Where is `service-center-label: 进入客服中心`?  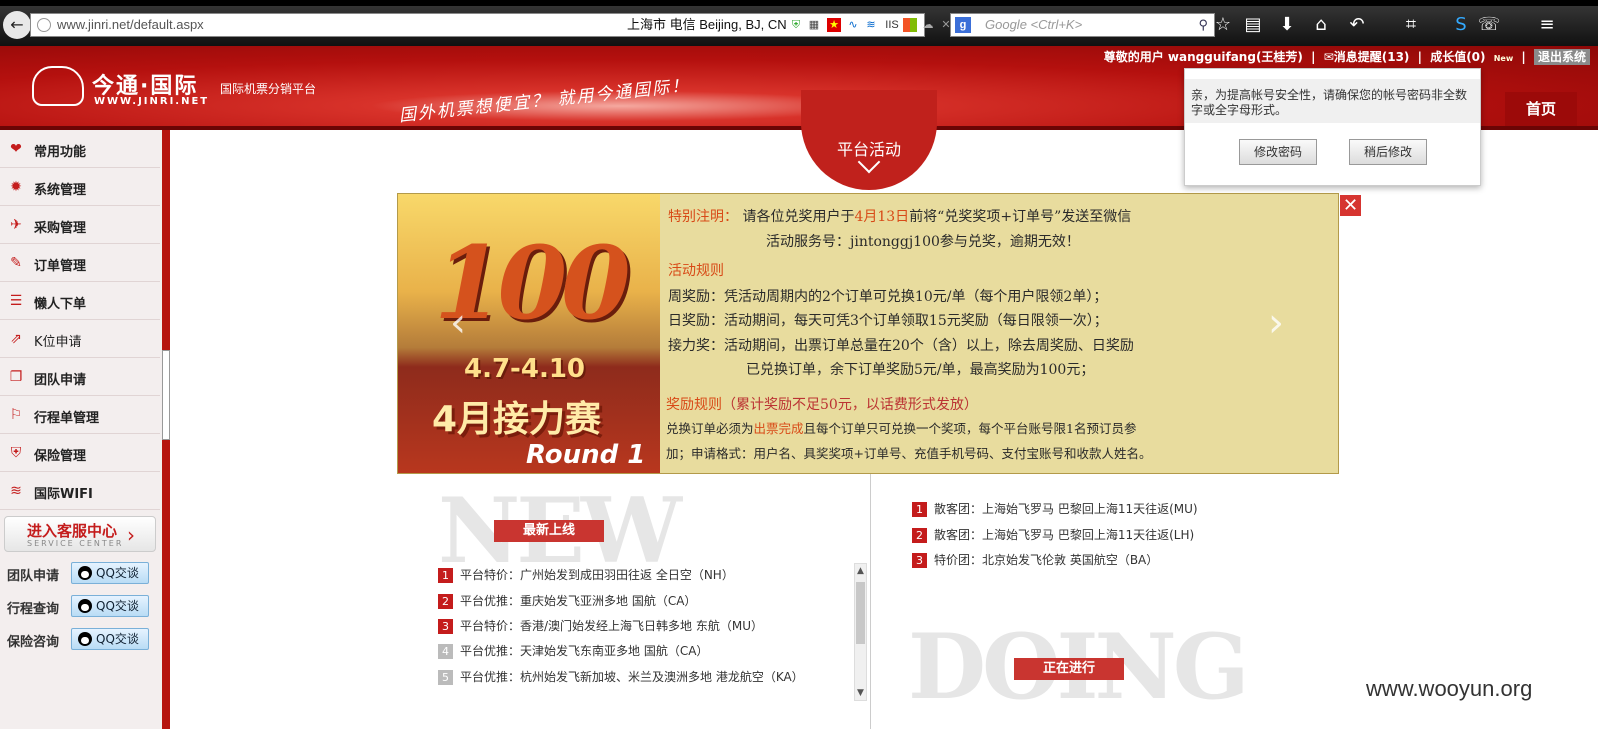 service-center-label: 进入客服中心 is located at coordinates (72, 531).